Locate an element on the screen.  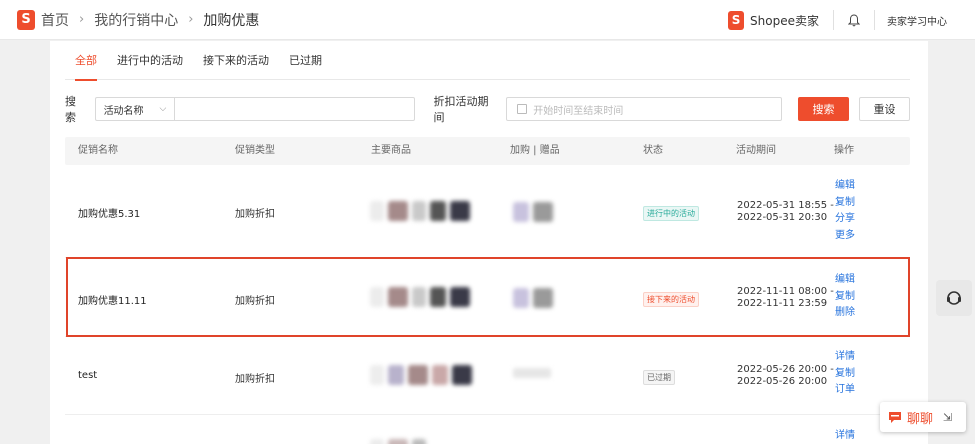
reset-button: 重设 is located at coordinates (884, 109).